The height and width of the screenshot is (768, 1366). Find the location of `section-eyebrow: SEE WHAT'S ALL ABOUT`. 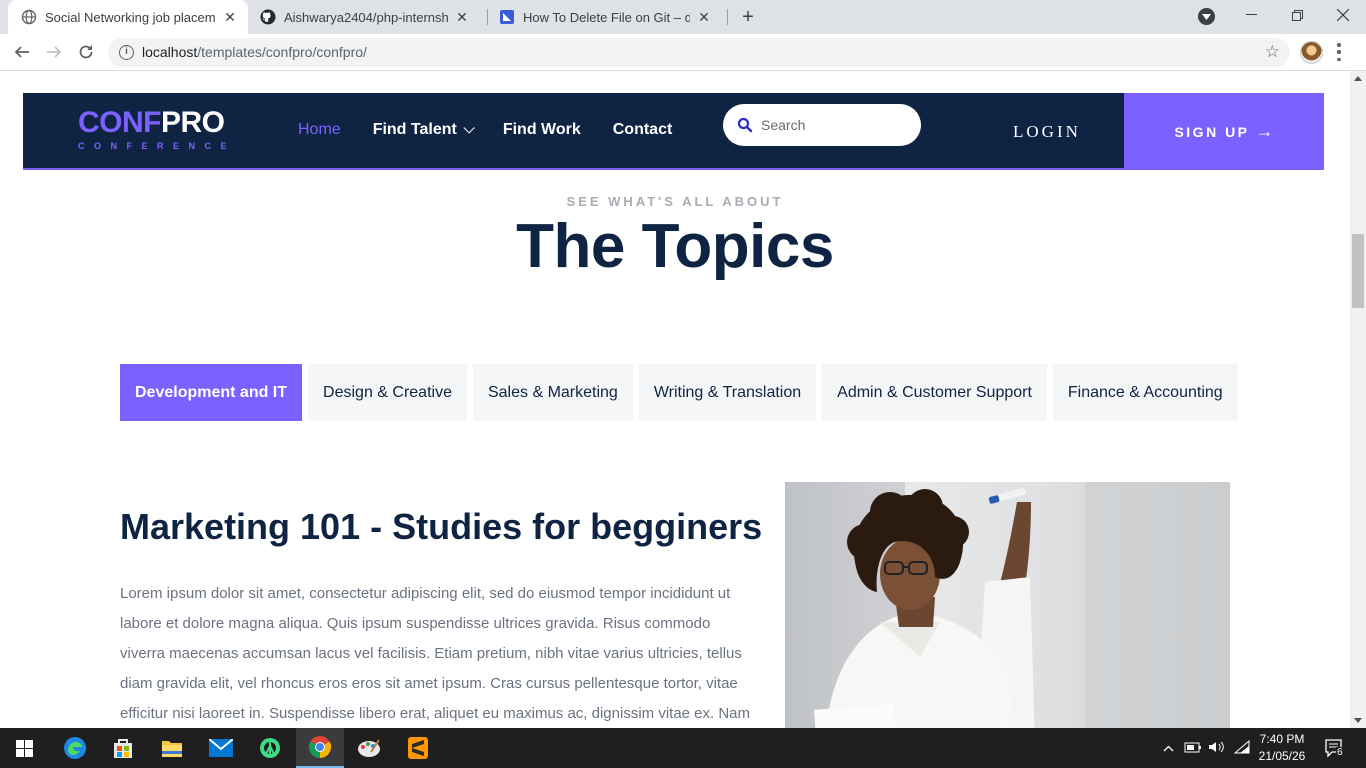

section-eyebrow: SEE WHAT'S ALL ABOUT is located at coordinates (675, 201).